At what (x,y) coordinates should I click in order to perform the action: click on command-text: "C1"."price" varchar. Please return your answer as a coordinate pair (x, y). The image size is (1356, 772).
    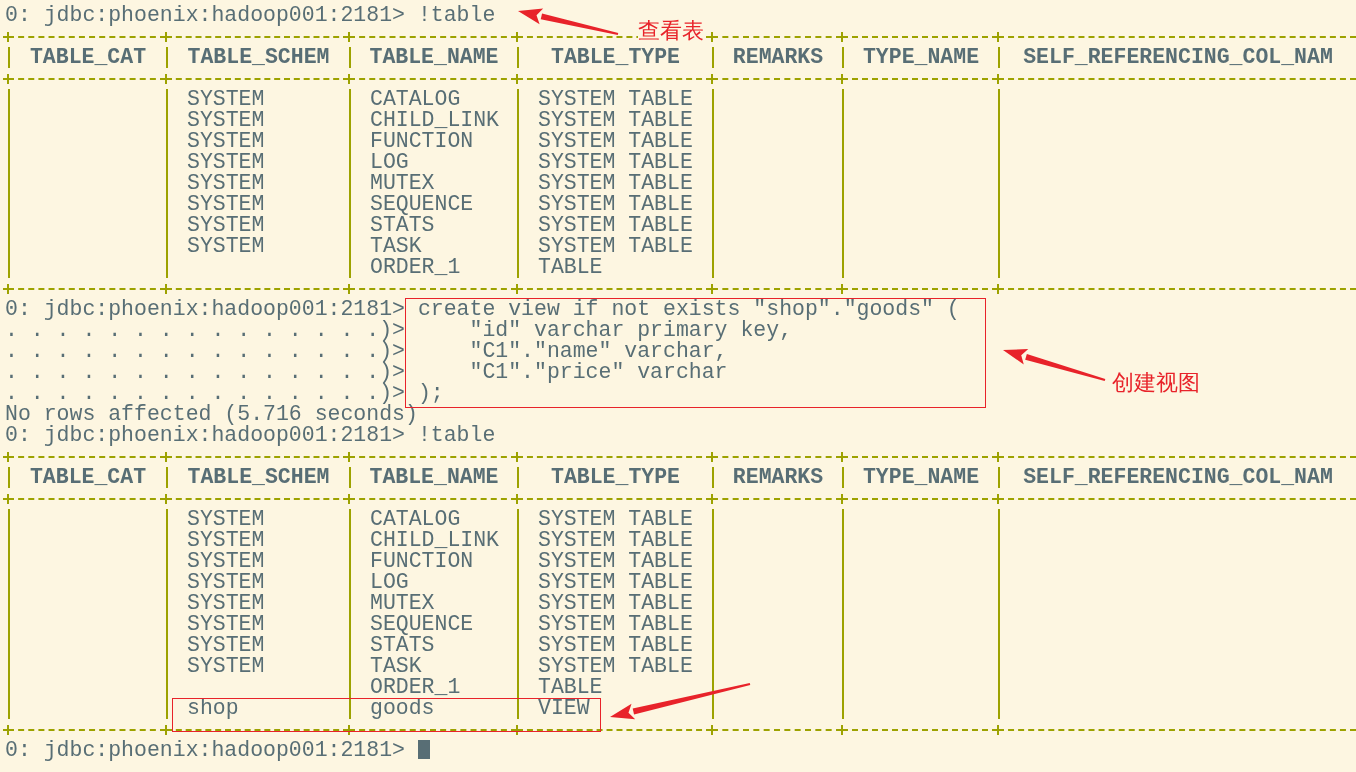
    Looking at the image, I should click on (598, 372).